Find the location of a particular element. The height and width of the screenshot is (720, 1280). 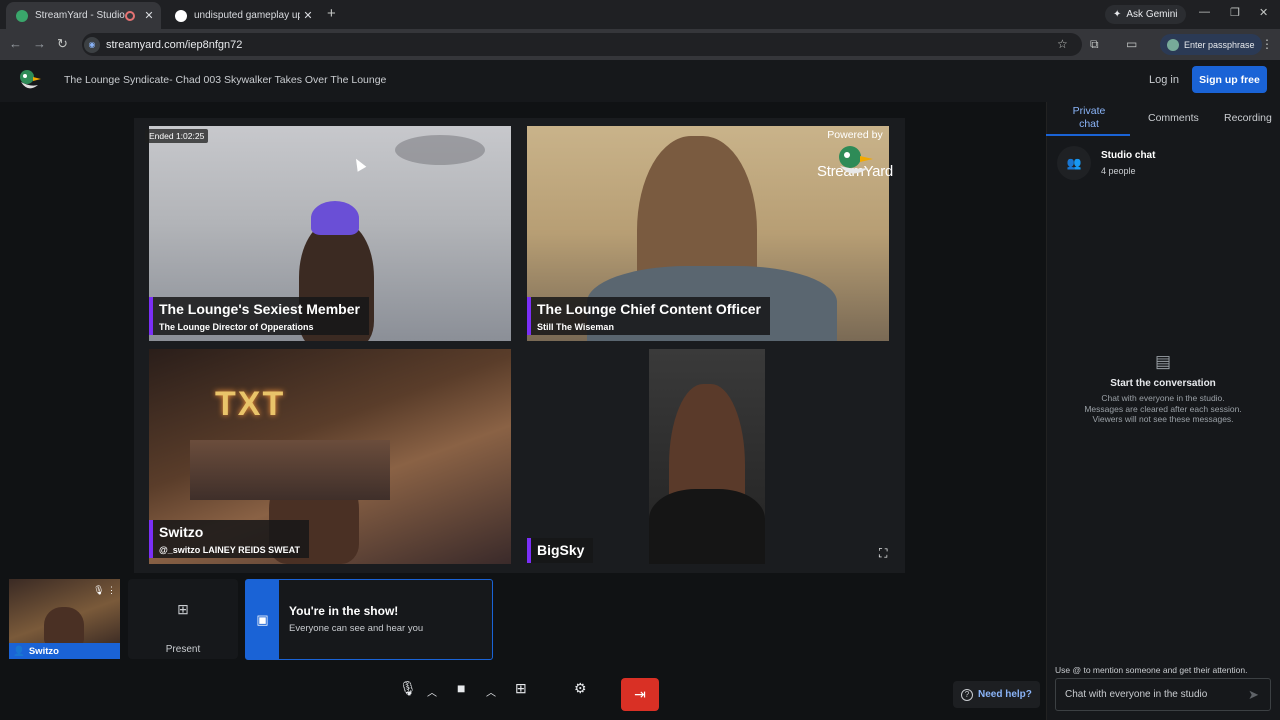

exit-icon: ⇥ is located at coordinates (640, 694).